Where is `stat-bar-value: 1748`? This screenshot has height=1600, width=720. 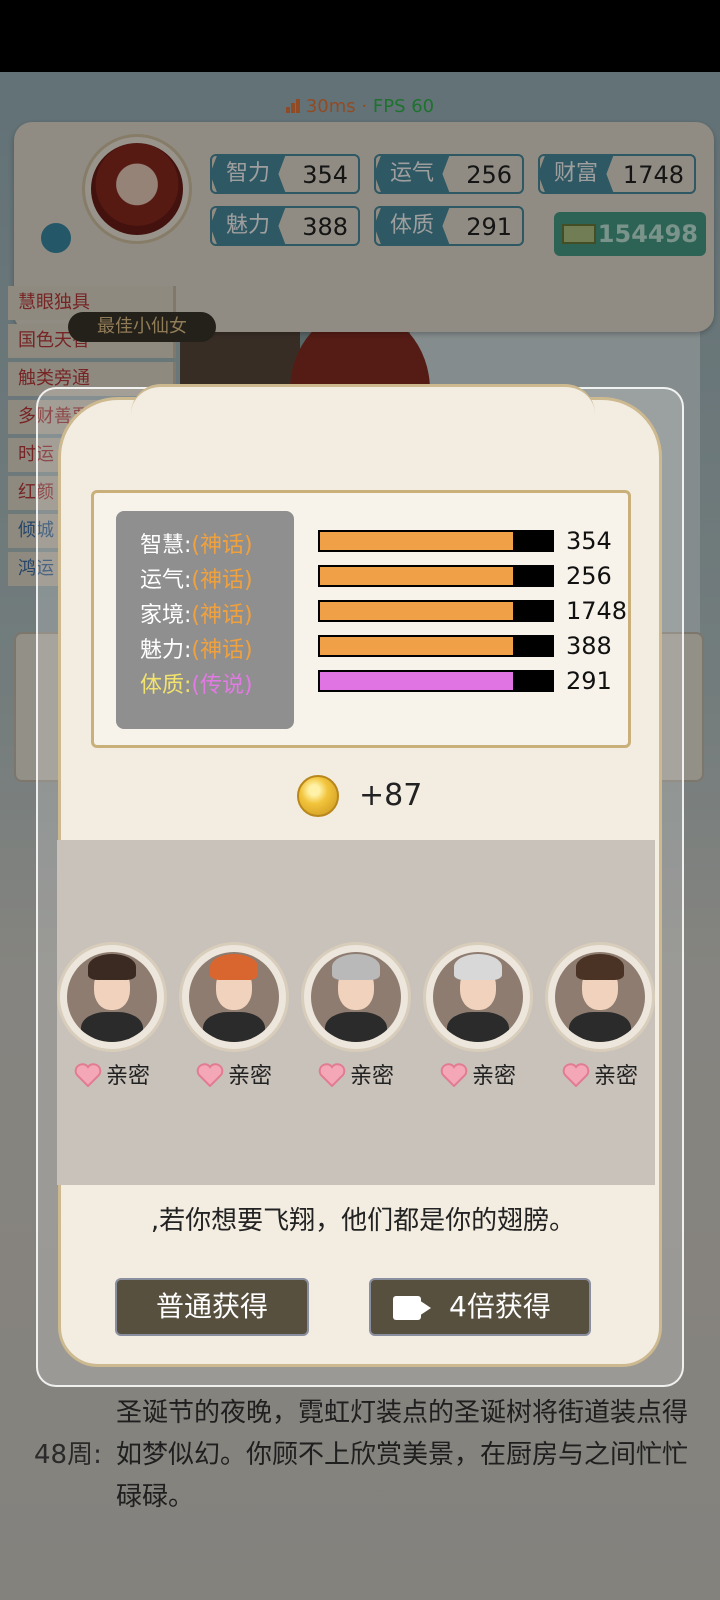 stat-bar-value: 1748 is located at coordinates (597, 611).